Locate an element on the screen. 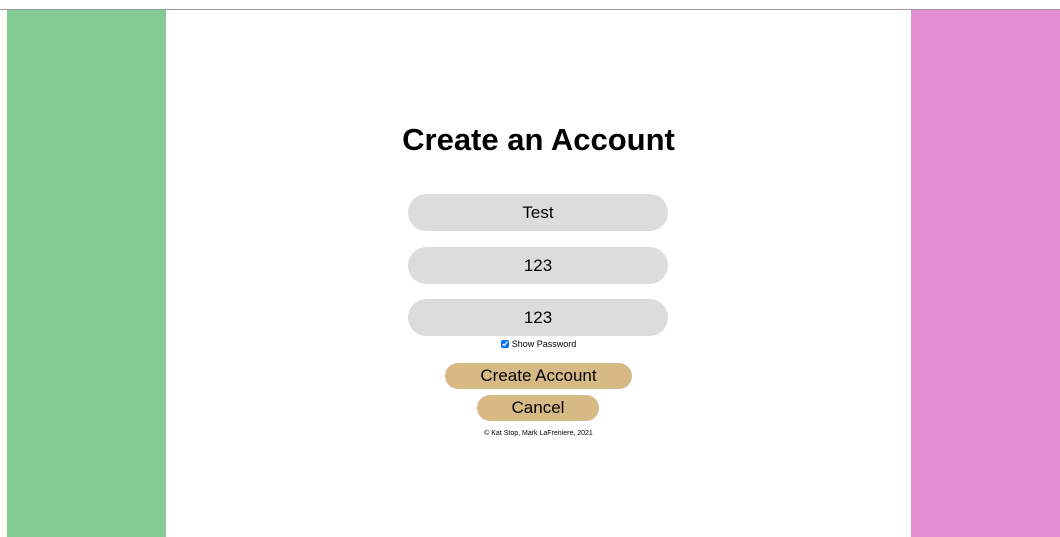  show-password-row: Show Password is located at coordinates (538, 344).